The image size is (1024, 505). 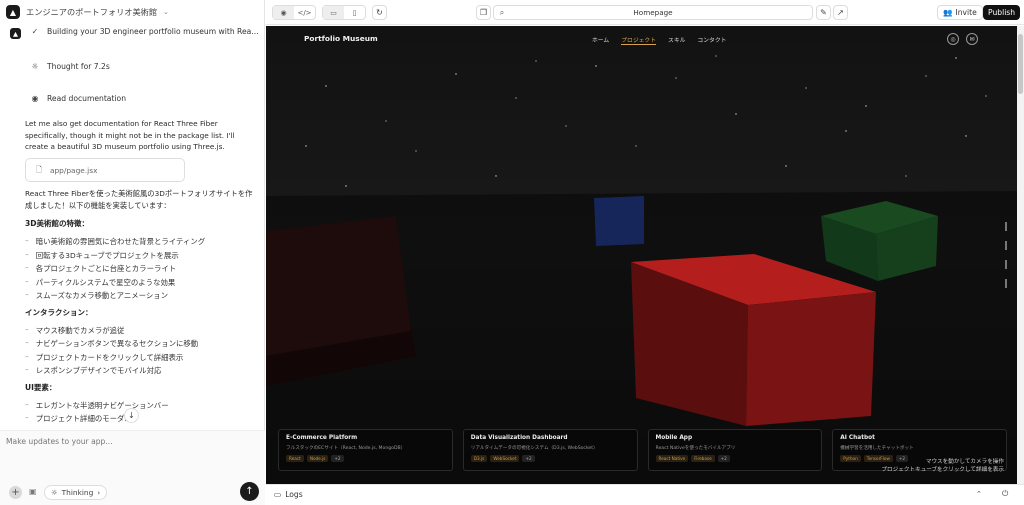 I want to click on section-heading: 3D美術館の特徴：, so click(x=57, y=223).